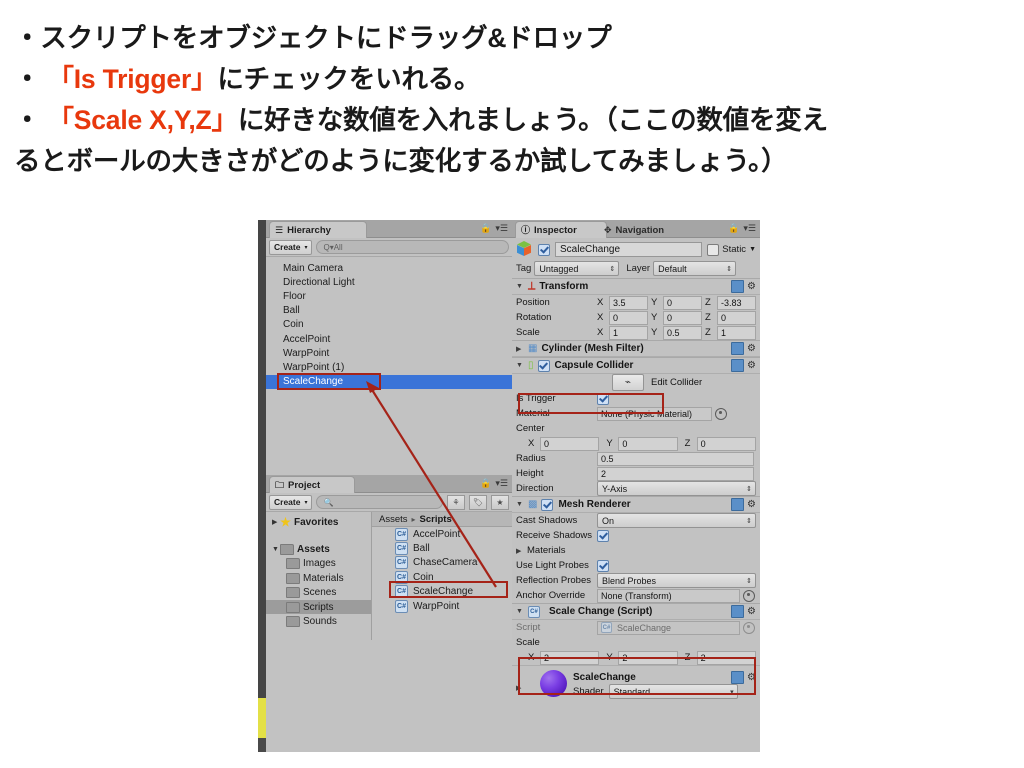 Image resolution: width=1024 pixels, height=768 pixels. I want to click on scale-change-script-header: ▼ C# Scale Change (Script) ⚙, so click(636, 611).